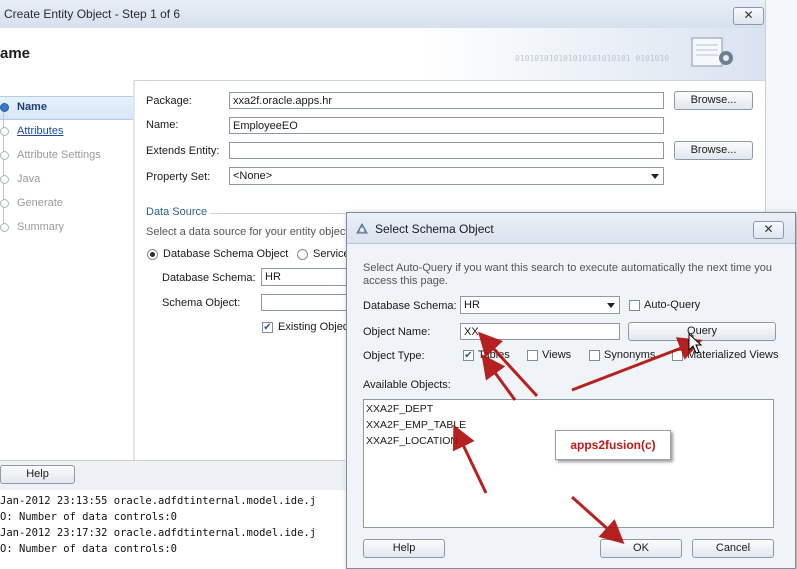 This screenshot has width=797, height=569. I want to click on arrow-to-emp-table, so click(470, 459).